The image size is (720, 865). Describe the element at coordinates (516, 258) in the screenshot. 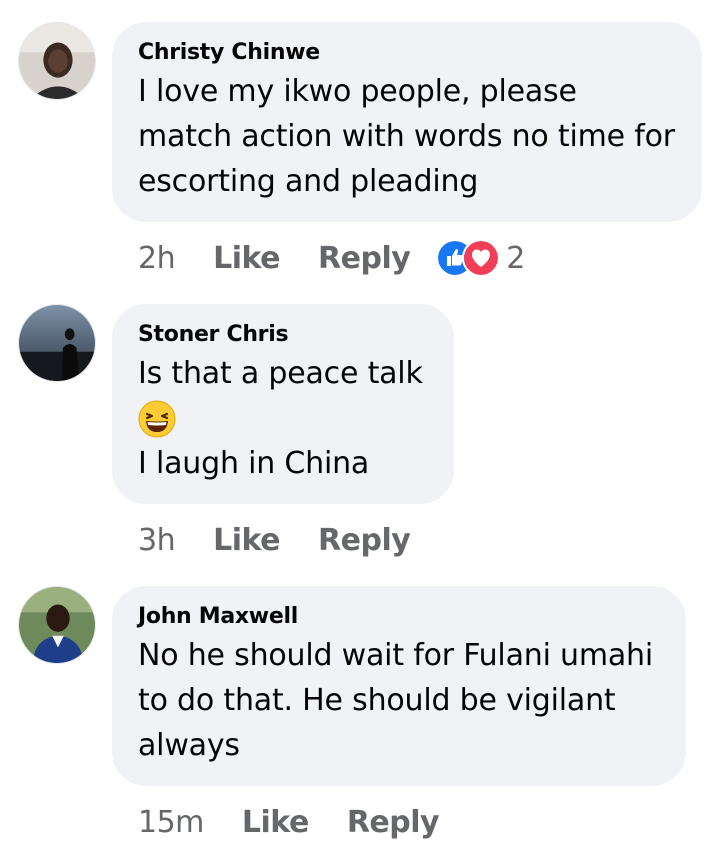

I see `reaction-count: 2` at that location.